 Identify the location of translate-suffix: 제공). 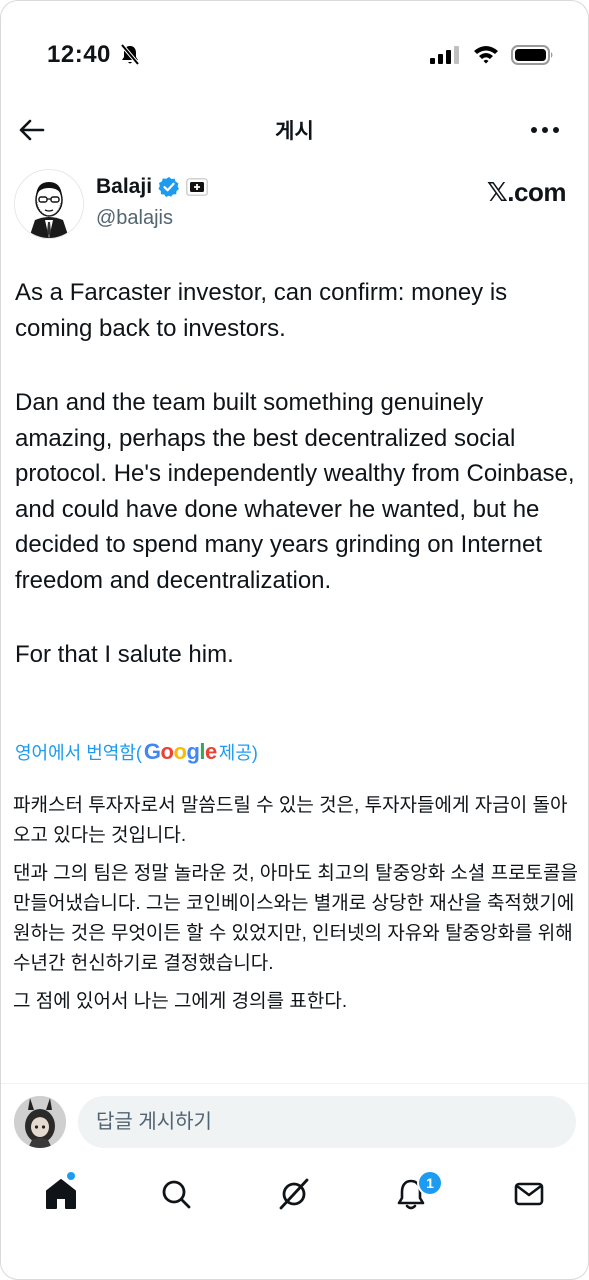
(238, 753).